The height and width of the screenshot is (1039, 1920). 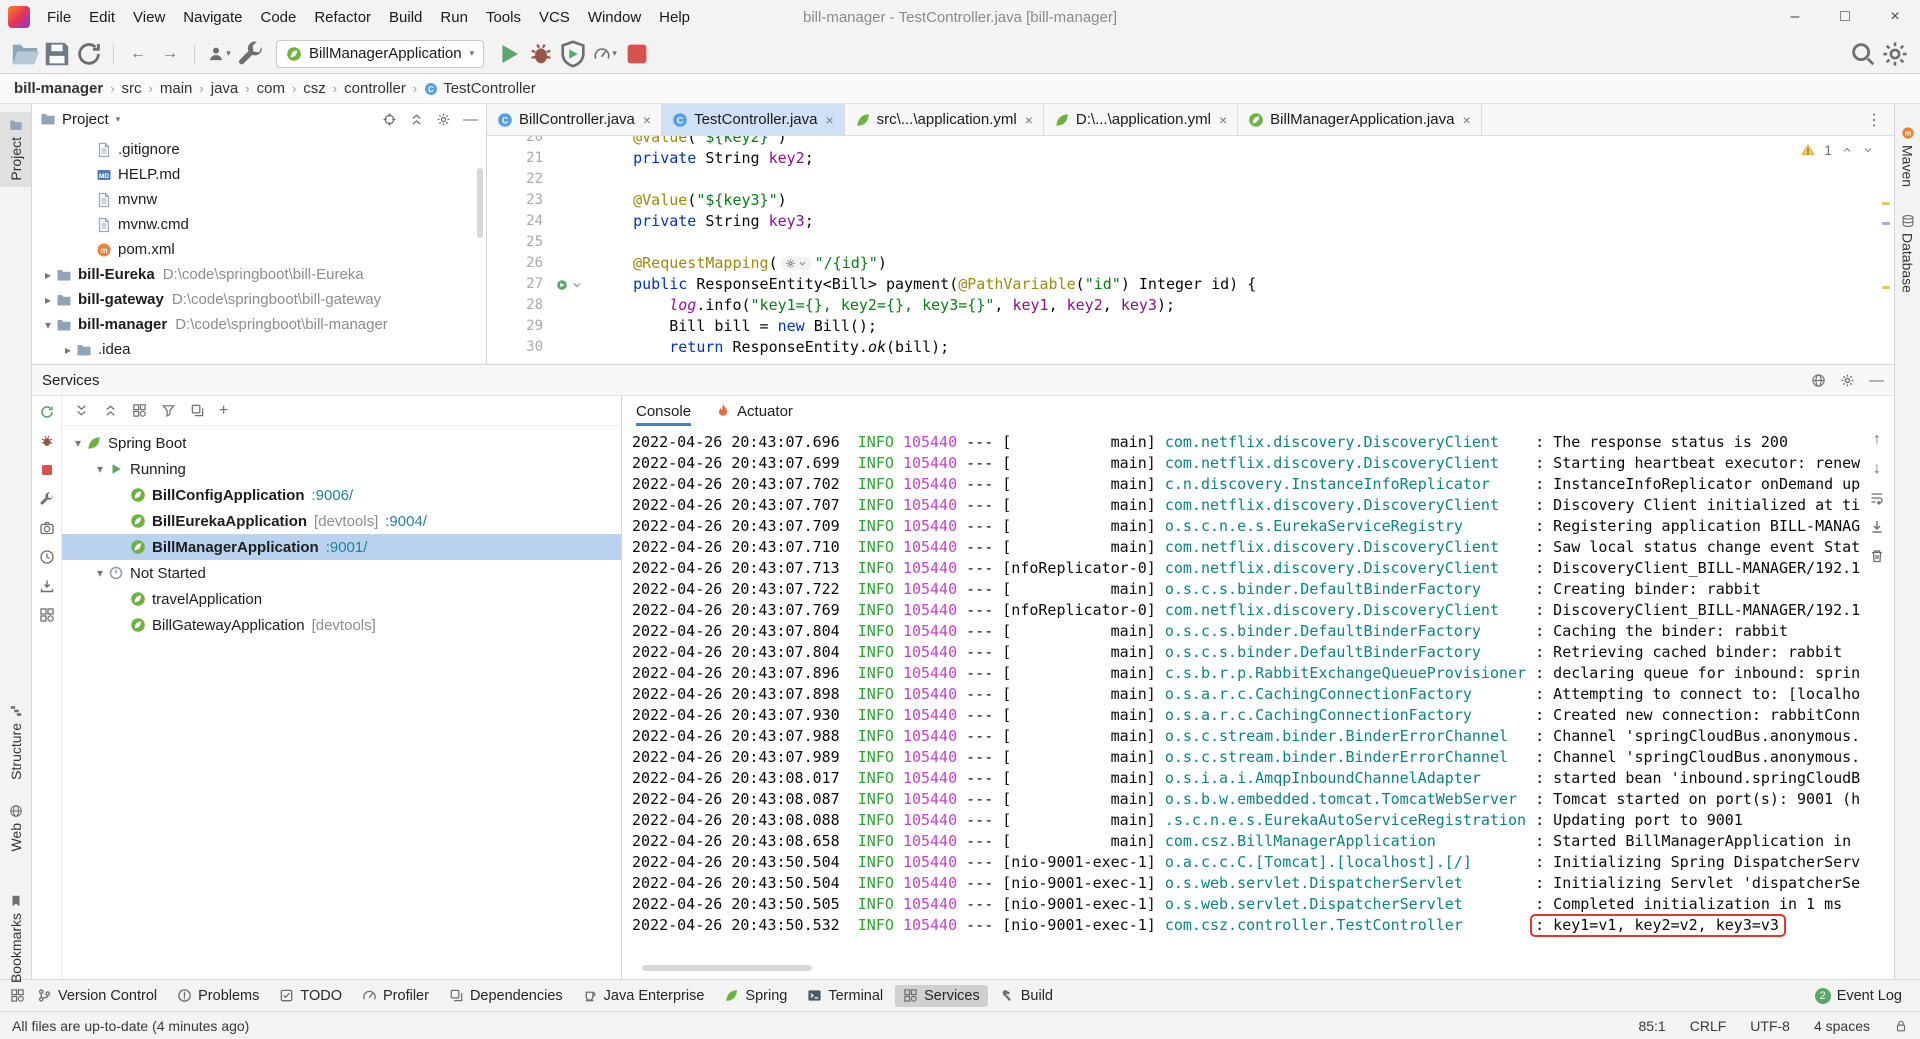 I want to click on code-line: 20 @Value("${key2}"), so click(x=1190, y=142).